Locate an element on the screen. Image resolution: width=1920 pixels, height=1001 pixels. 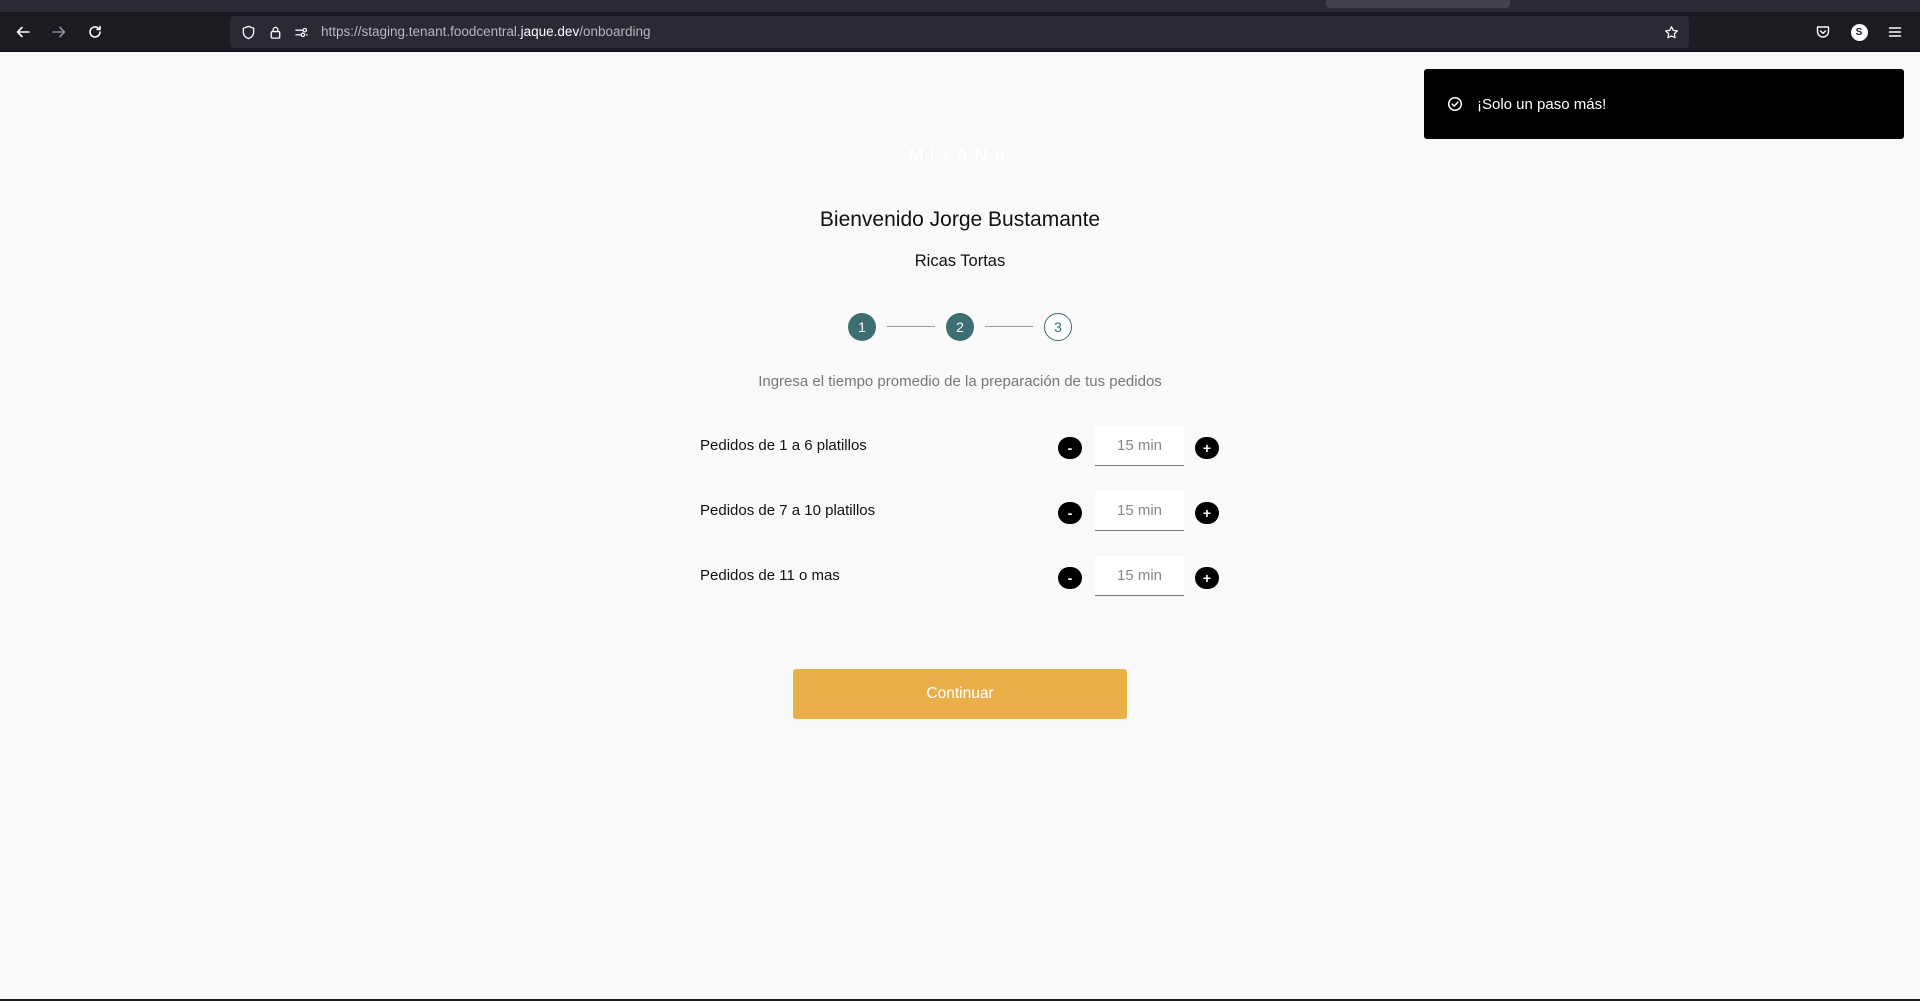
arrow-right-icon is located at coordinates (59, 32).